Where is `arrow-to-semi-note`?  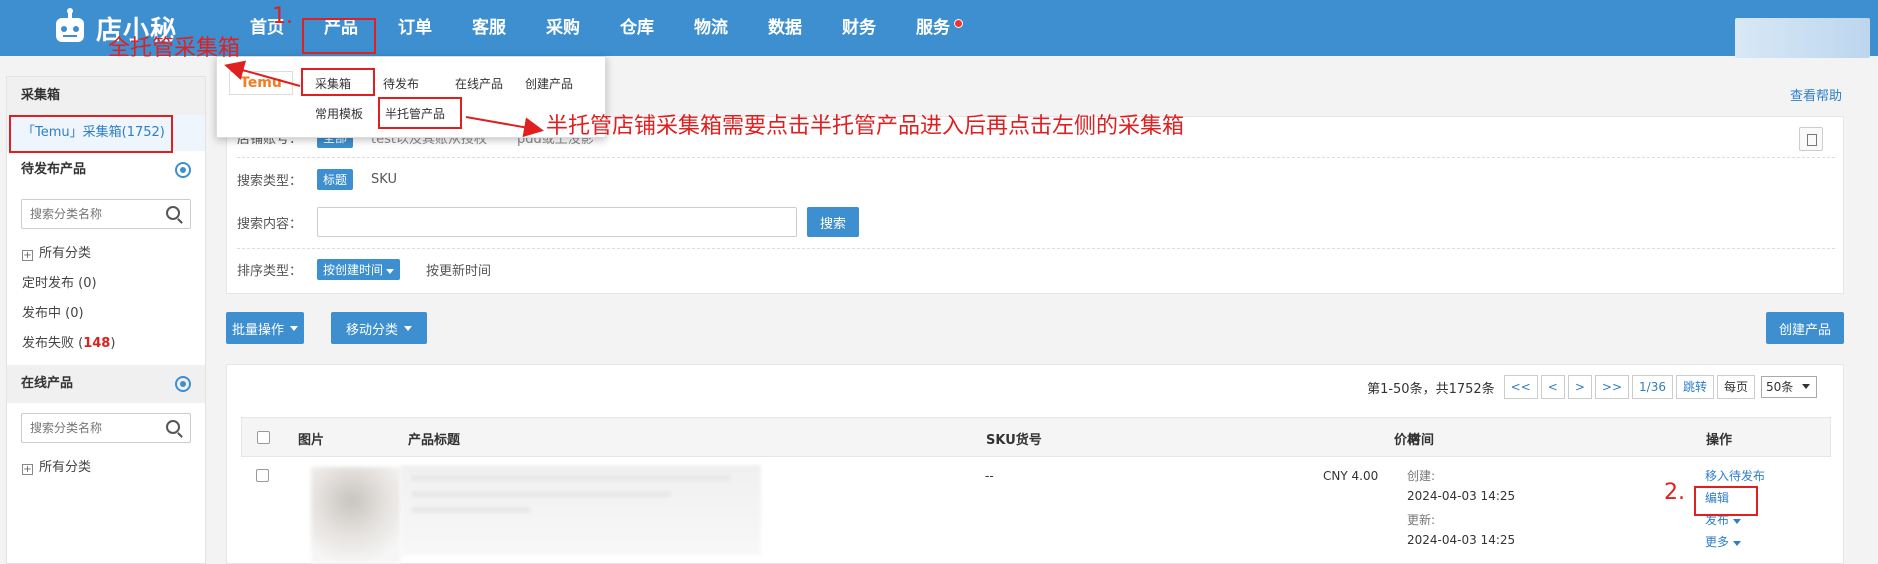
arrow-to-semi-note is located at coordinates (504, 127).